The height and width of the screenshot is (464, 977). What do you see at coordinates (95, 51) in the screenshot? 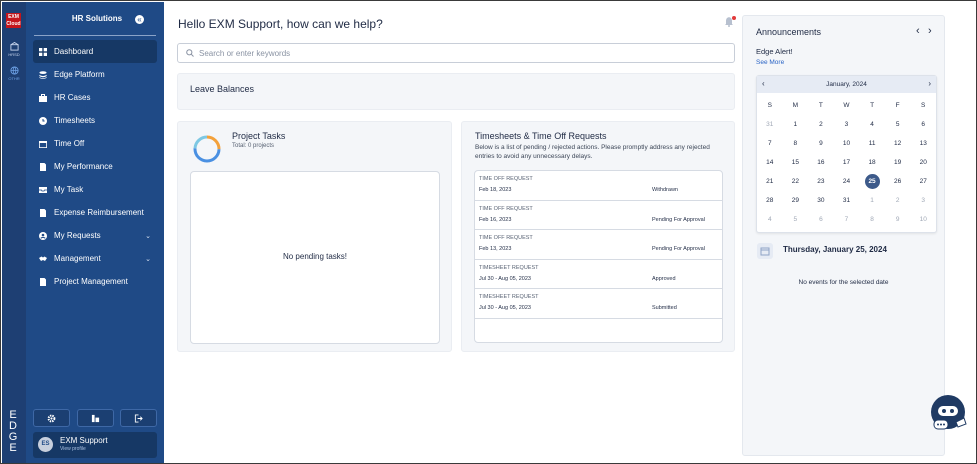
I see `sidebar-item-dashboard: Dashboard` at bounding box center [95, 51].